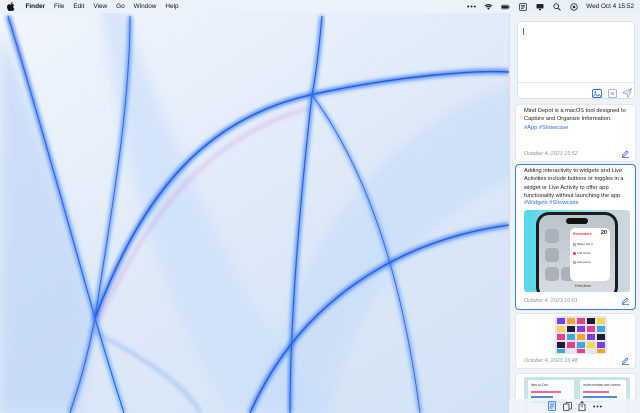  Describe the element at coordinates (577, 221) in the screenshot. I see `dynamic-island` at that location.